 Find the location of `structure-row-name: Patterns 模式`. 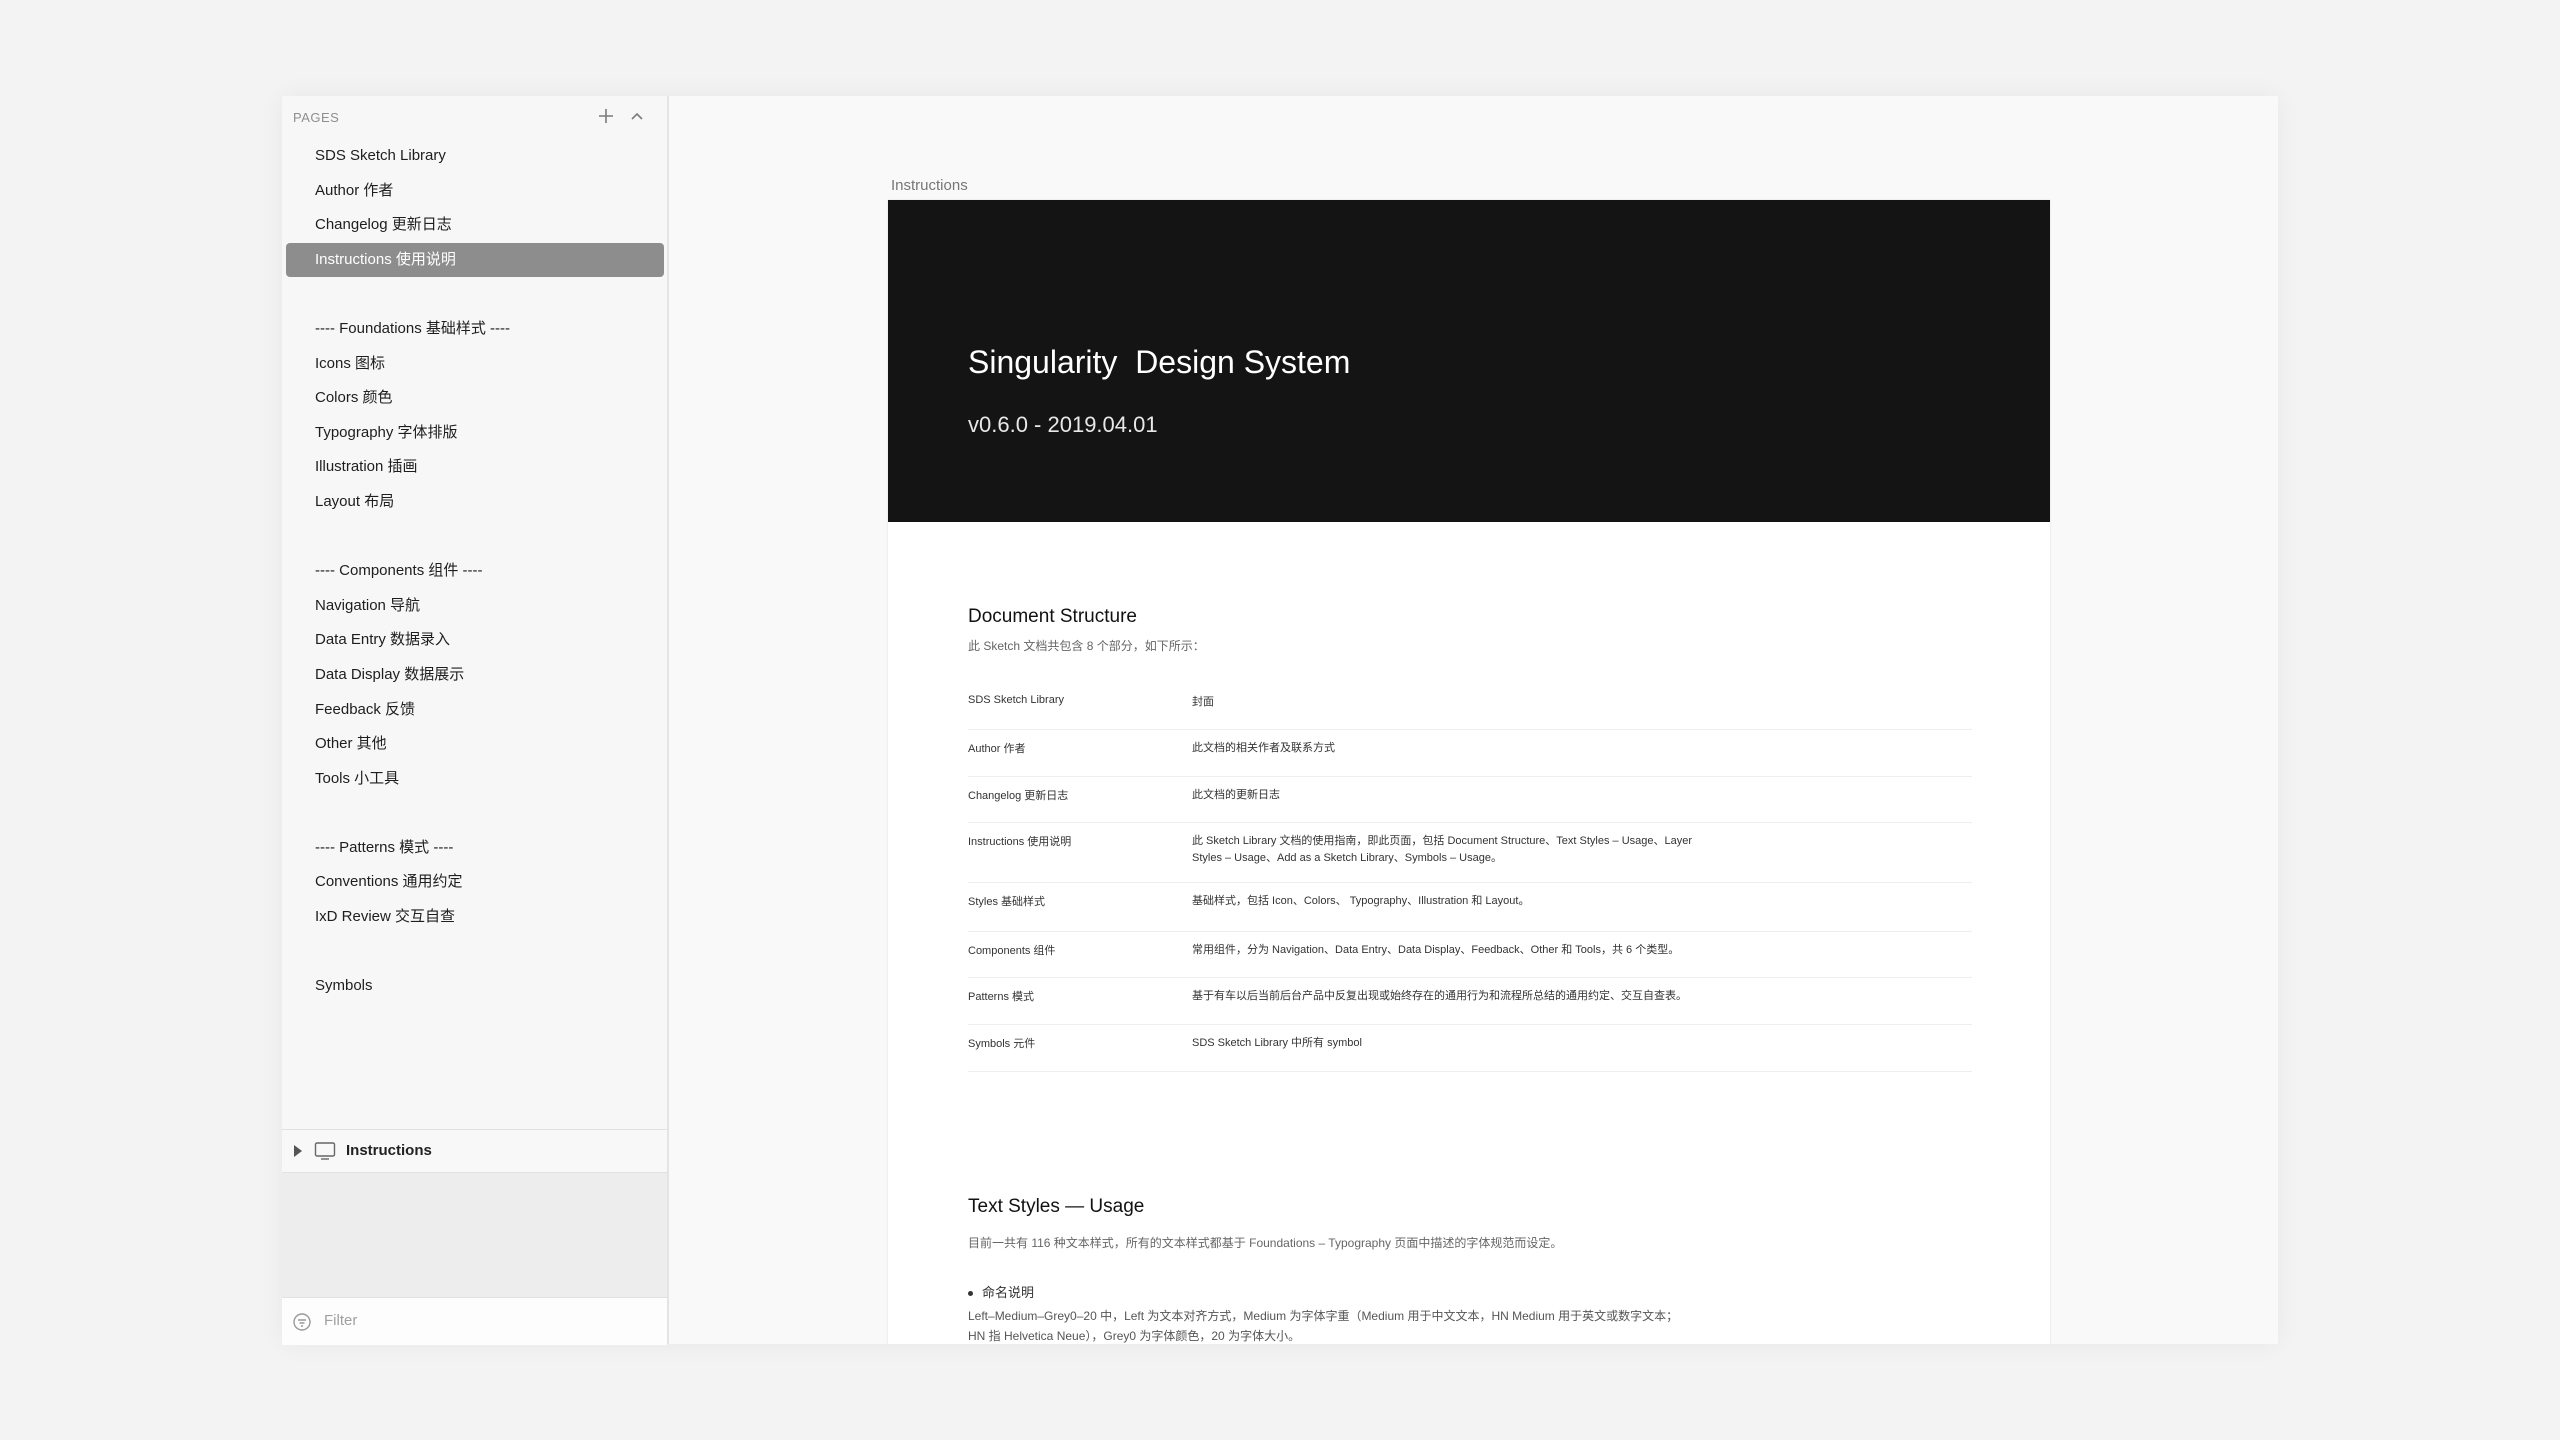

structure-row-name: Patterns 模式 is located at coordinates (1001, 997).